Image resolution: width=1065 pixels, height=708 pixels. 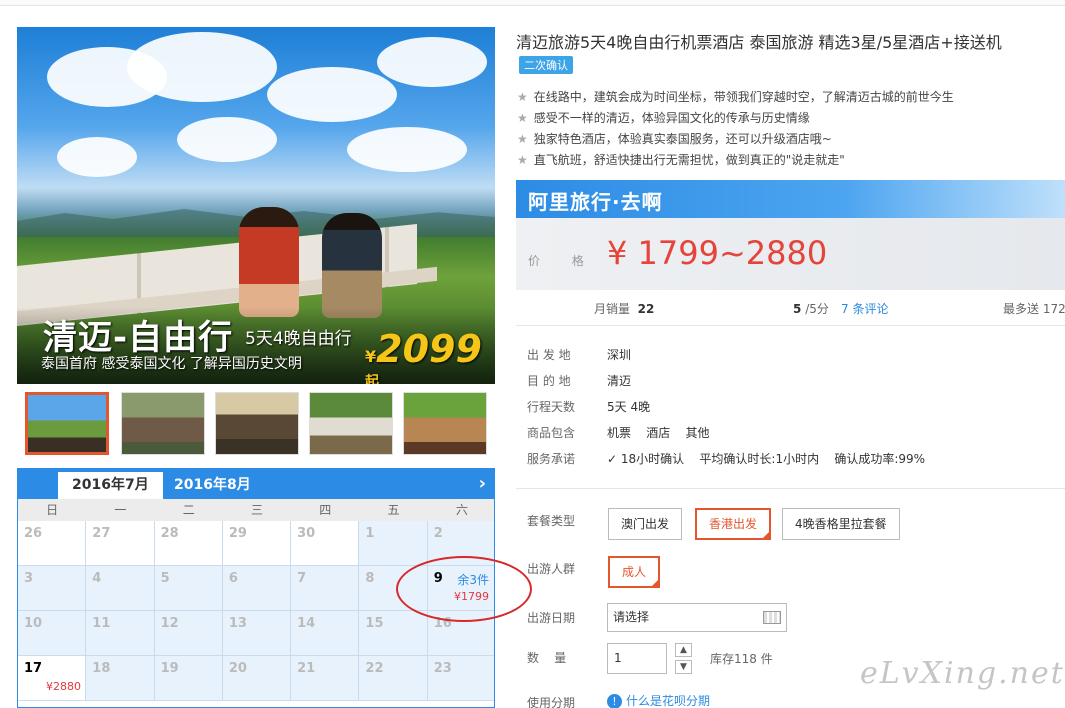 I want to click on calendar-day: 6, so click(x=257, y=588).